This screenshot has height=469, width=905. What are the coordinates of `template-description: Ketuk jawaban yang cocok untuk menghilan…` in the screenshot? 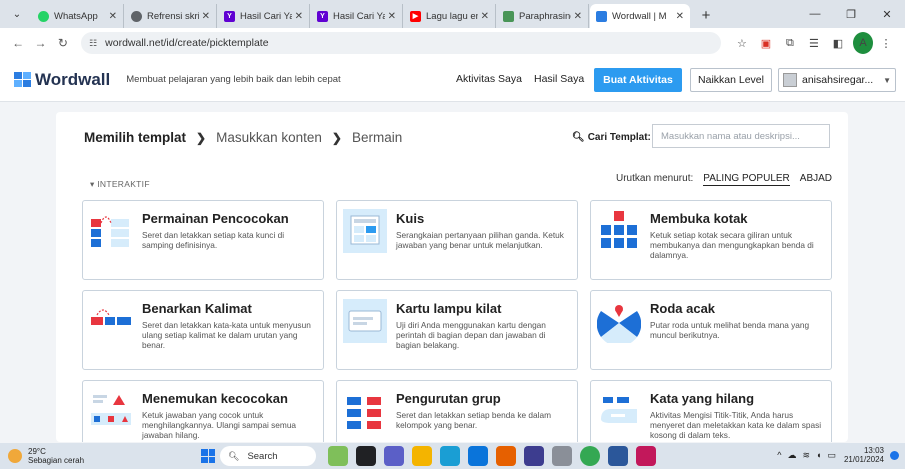 It's located at (219, 425).